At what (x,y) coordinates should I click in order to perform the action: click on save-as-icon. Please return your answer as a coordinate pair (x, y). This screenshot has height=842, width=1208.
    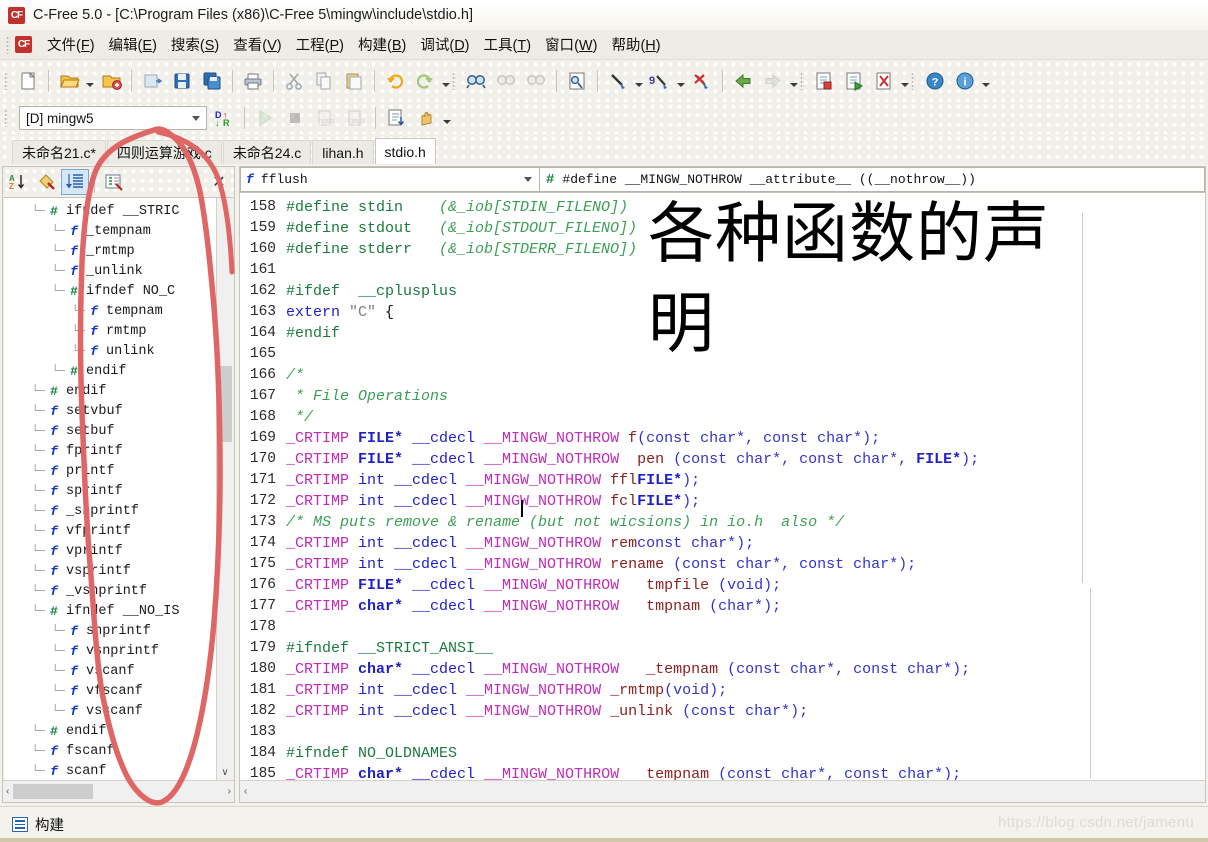
    Looking at the image, I should click on (152, 81).